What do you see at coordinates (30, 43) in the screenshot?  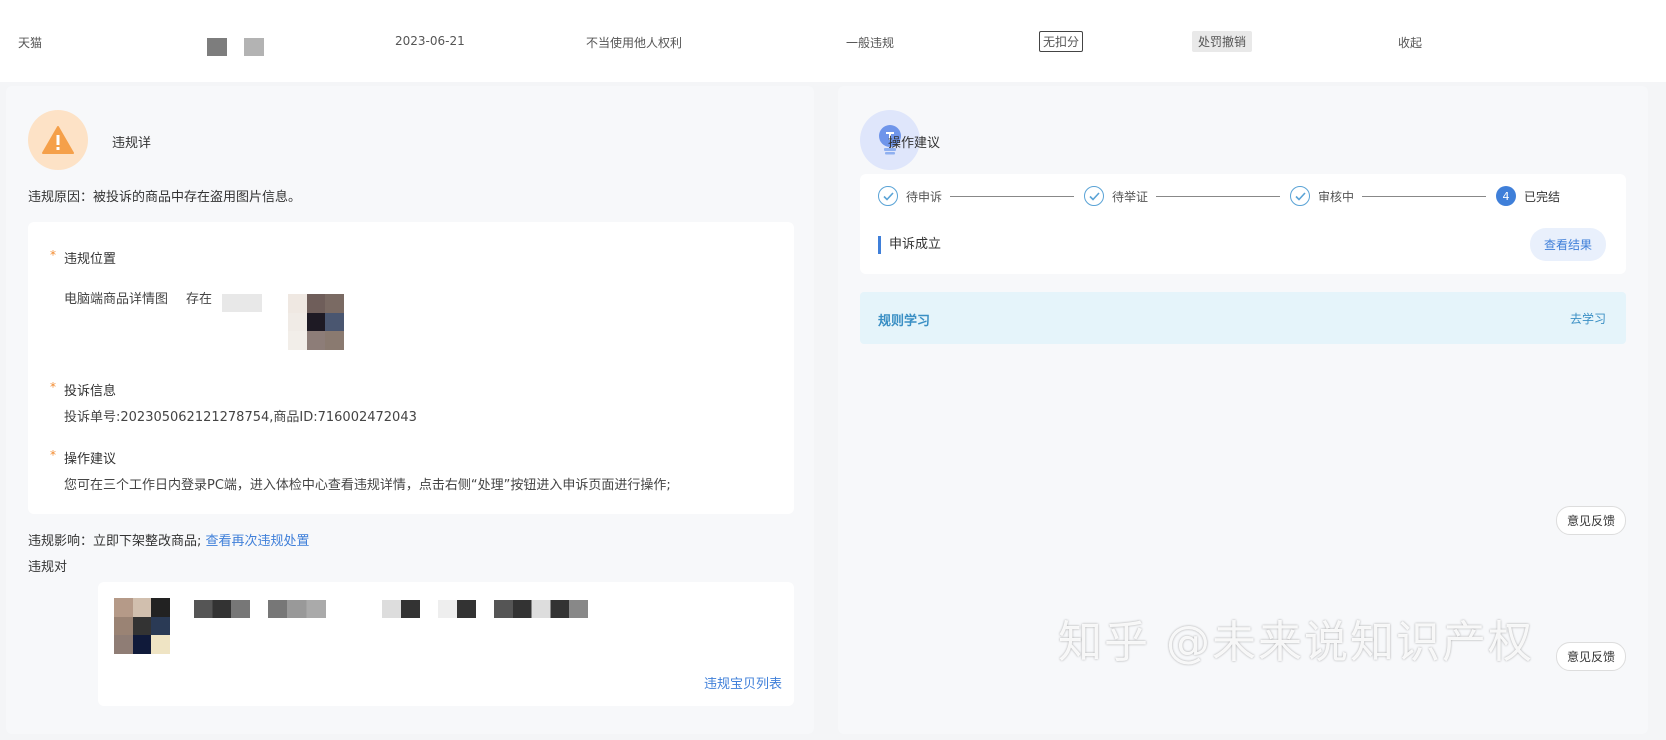 I see `platform-label: 天猫` at bounding box center [30, 43].